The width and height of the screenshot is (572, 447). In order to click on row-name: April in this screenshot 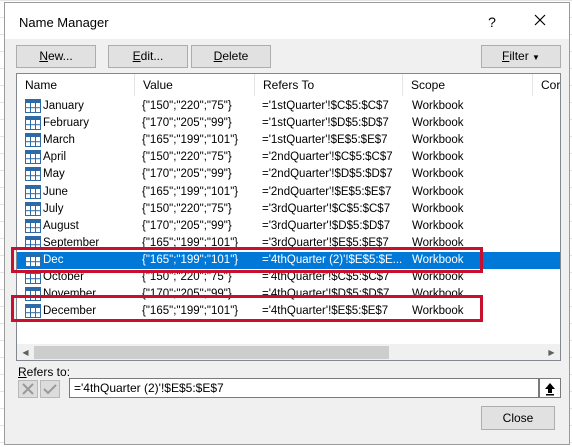, I will do `click(55, 157)`.